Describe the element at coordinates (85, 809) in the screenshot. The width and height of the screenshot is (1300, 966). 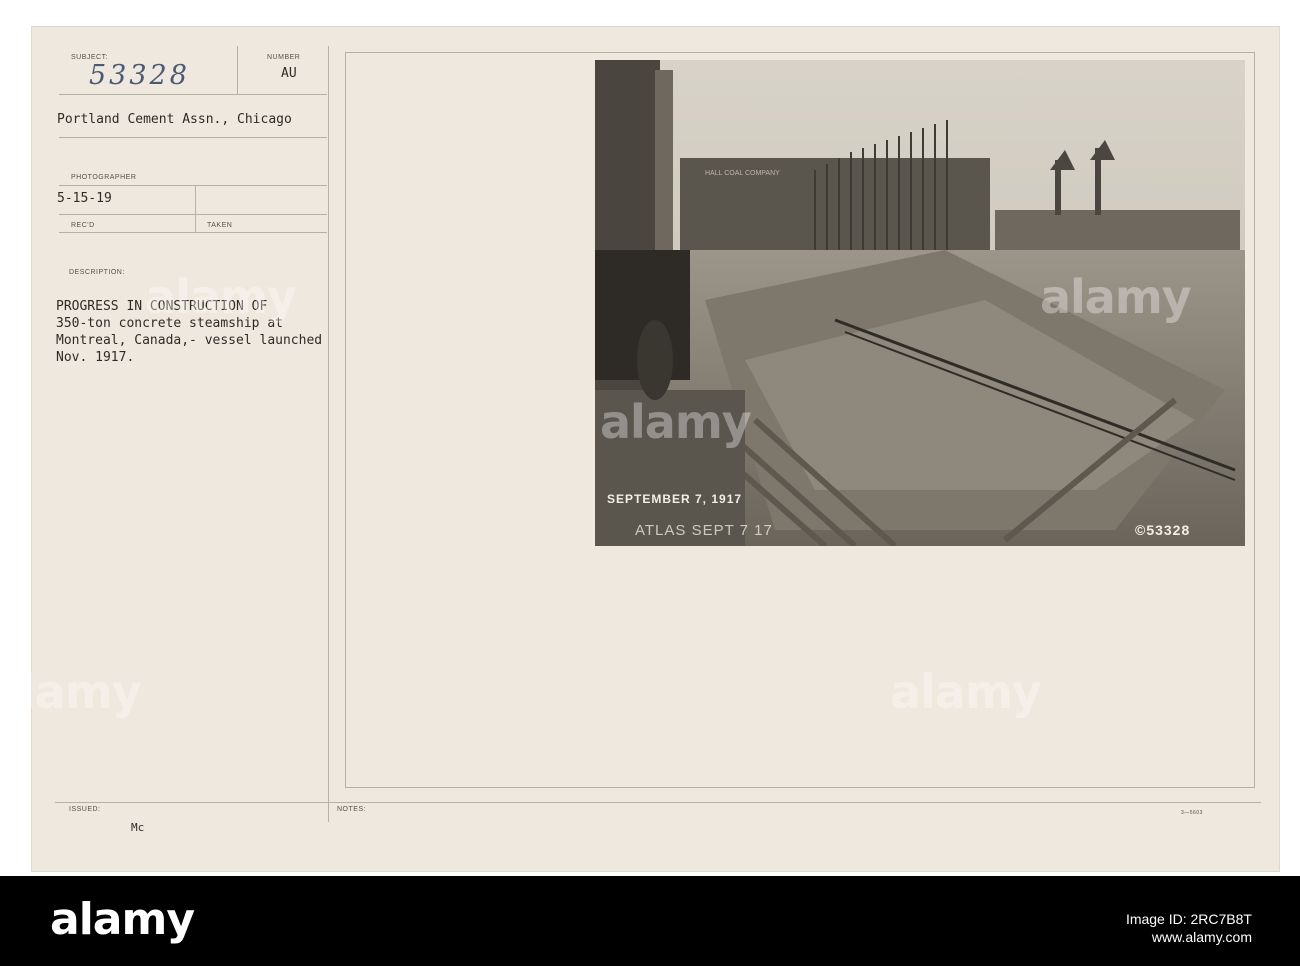
I see `issued-label: ISSUED:` at that location.